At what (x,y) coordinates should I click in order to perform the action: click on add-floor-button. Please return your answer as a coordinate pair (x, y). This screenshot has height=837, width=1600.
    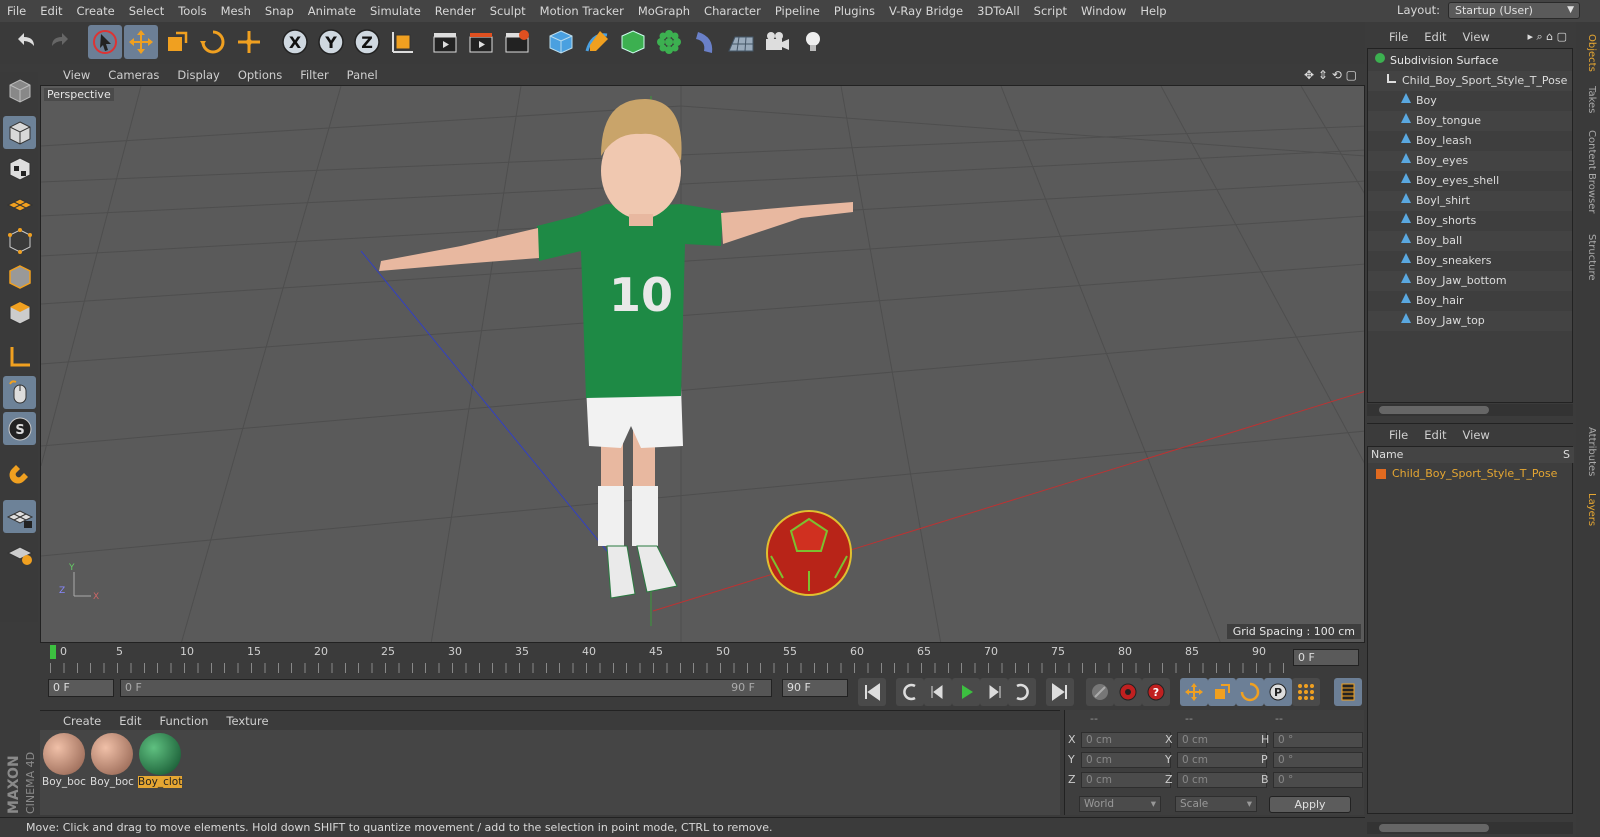
    Looking at the image, I should click on (741, 42).